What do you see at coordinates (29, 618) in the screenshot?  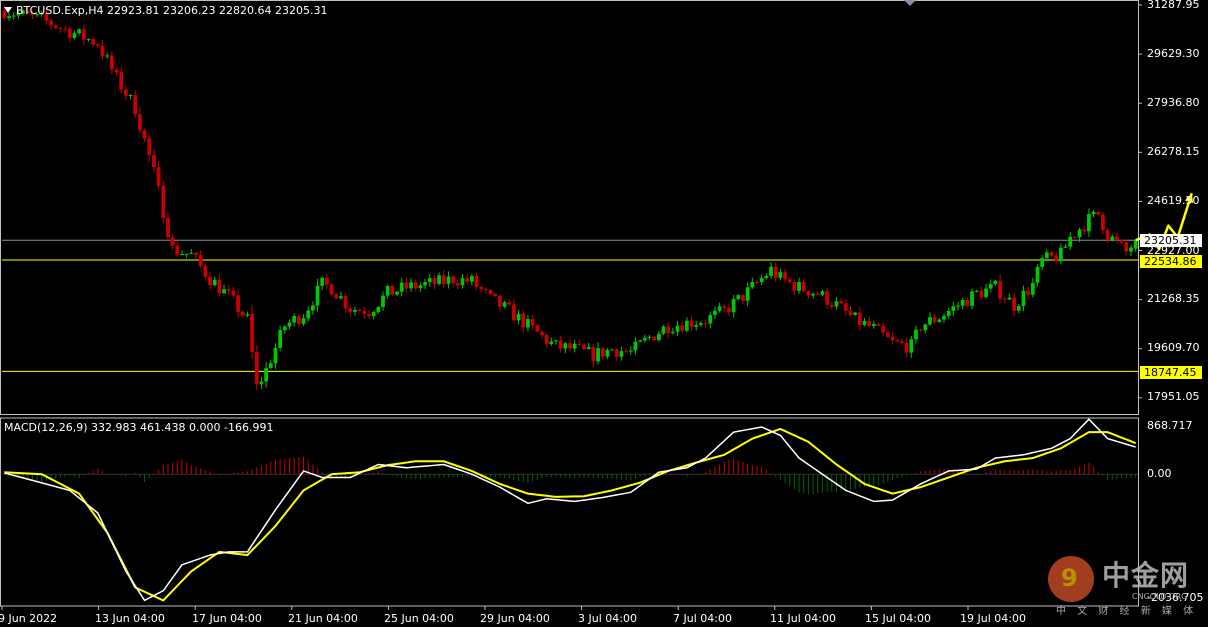 I see `time-axis-label: 9 Jun 2022` at bounding box center [29, 618].